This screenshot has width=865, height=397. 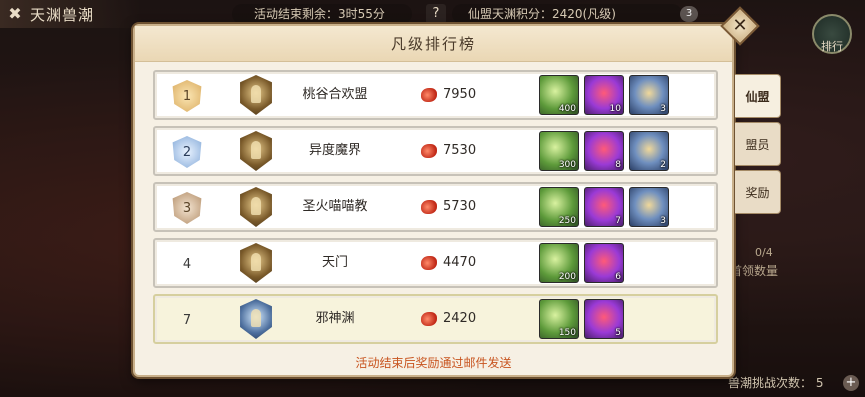 I want to click on reward-orb-icon: 6, so click(x=604, y=263).